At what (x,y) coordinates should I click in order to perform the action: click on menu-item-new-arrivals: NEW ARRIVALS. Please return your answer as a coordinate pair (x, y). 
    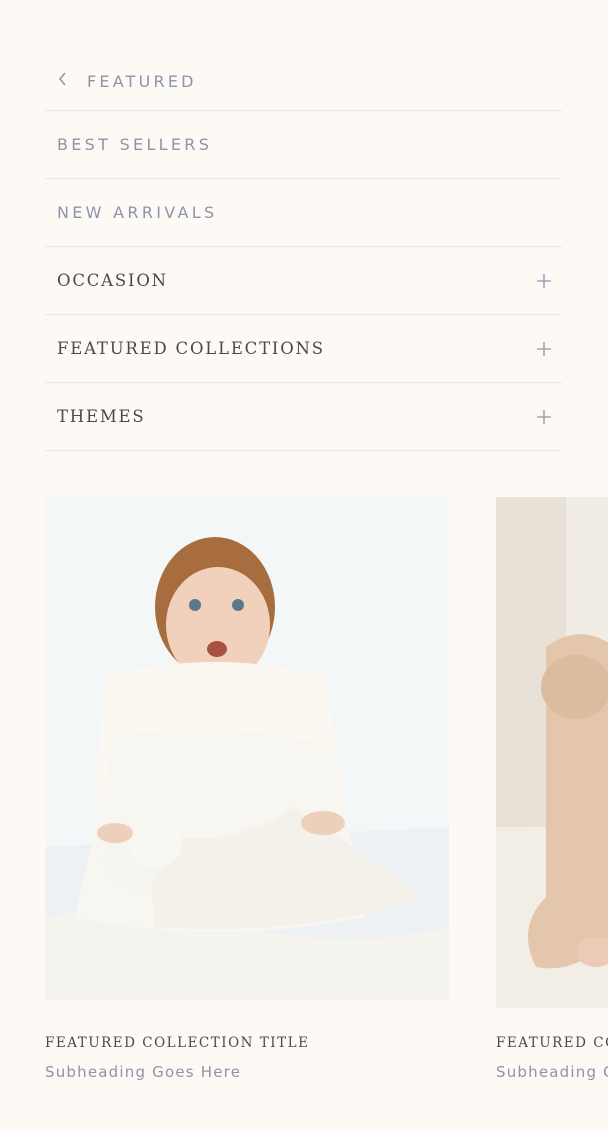
    Looking at the image, I should click on (303, 213).